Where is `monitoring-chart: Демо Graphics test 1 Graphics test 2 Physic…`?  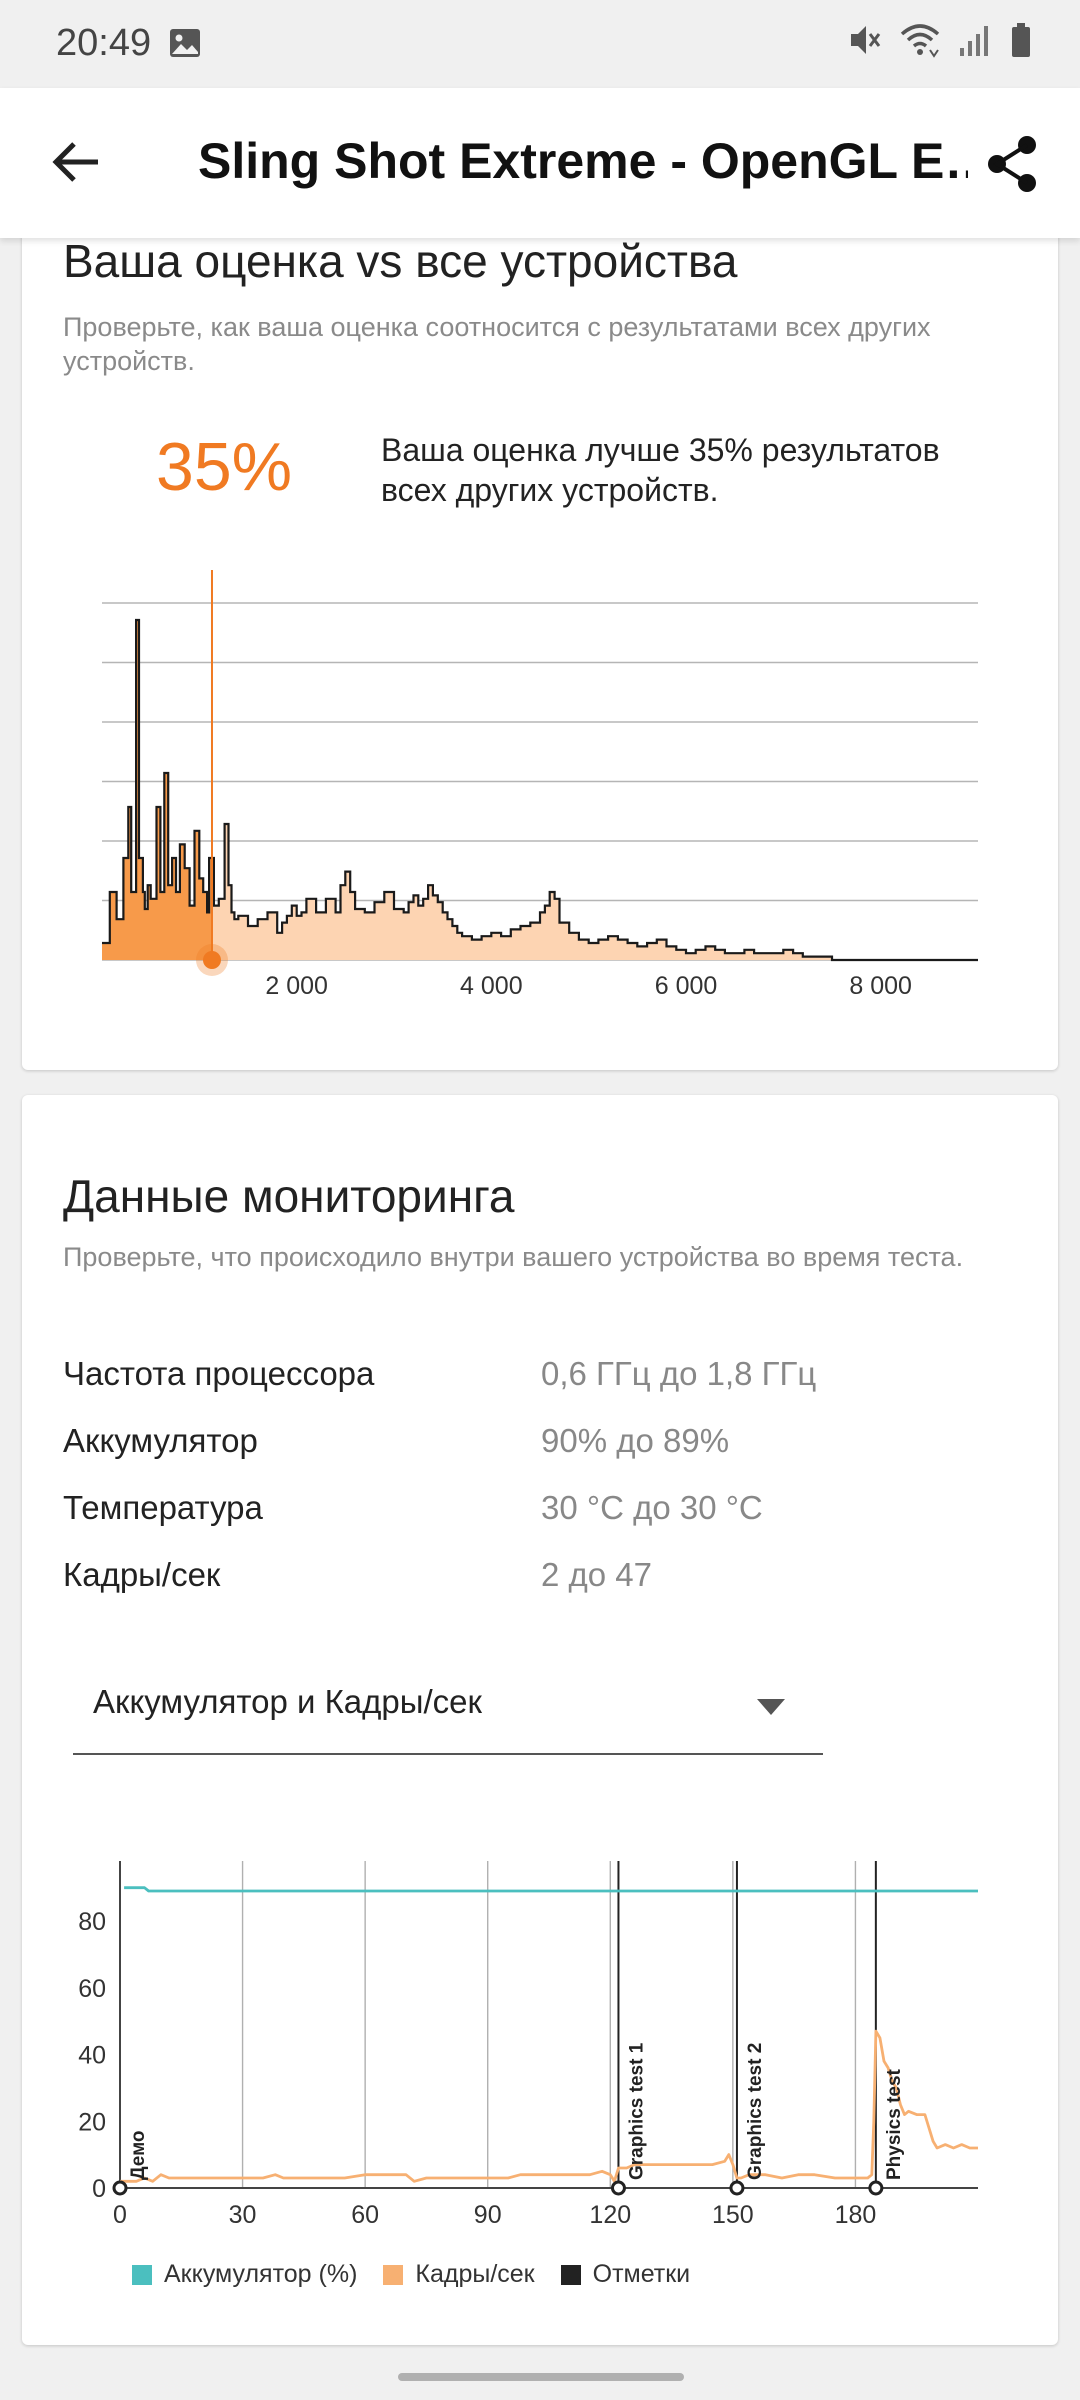
monitoring-chart: Демо Graphics test 1 Graphics test 2 Physic… is located at coordinates (528, 2045).